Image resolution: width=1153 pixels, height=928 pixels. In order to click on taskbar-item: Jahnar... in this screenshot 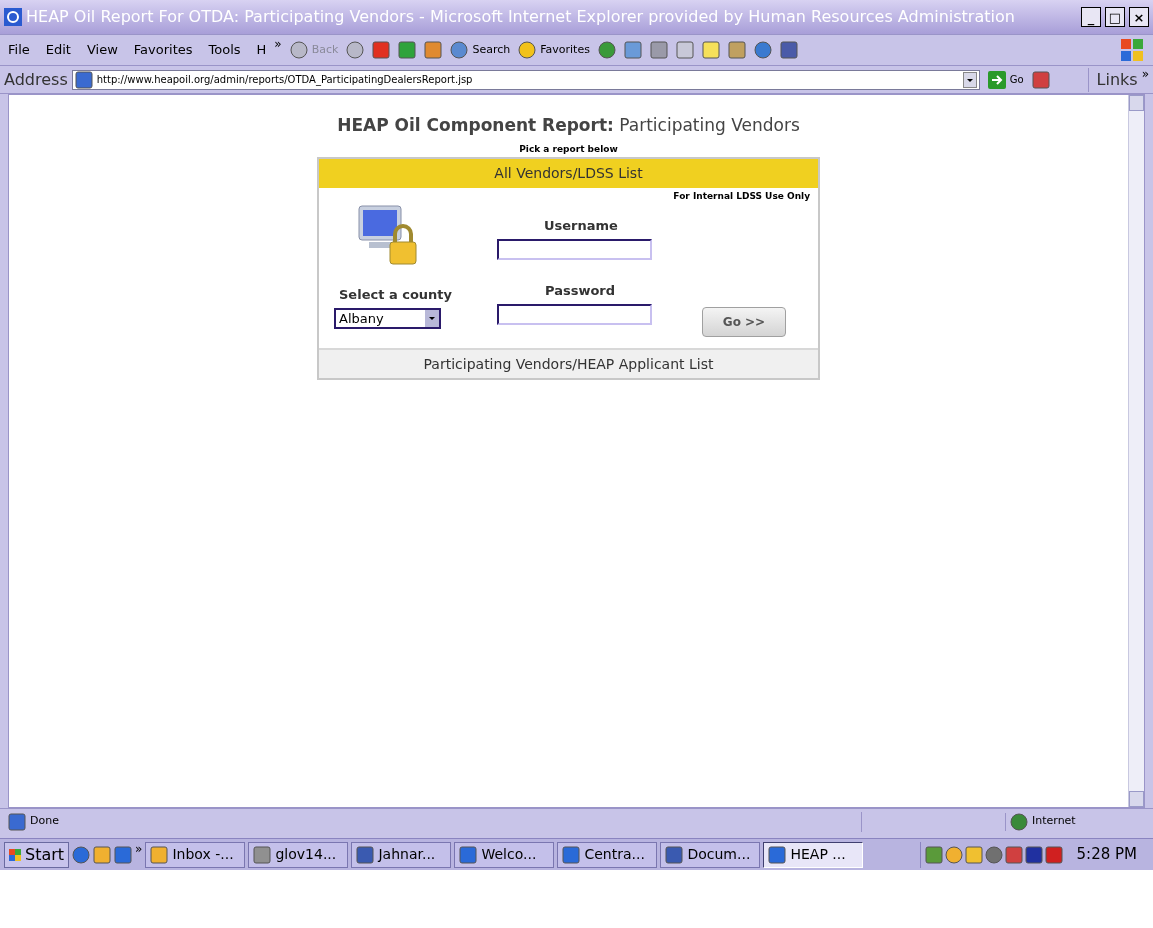, I will do `click(401, 854)`.